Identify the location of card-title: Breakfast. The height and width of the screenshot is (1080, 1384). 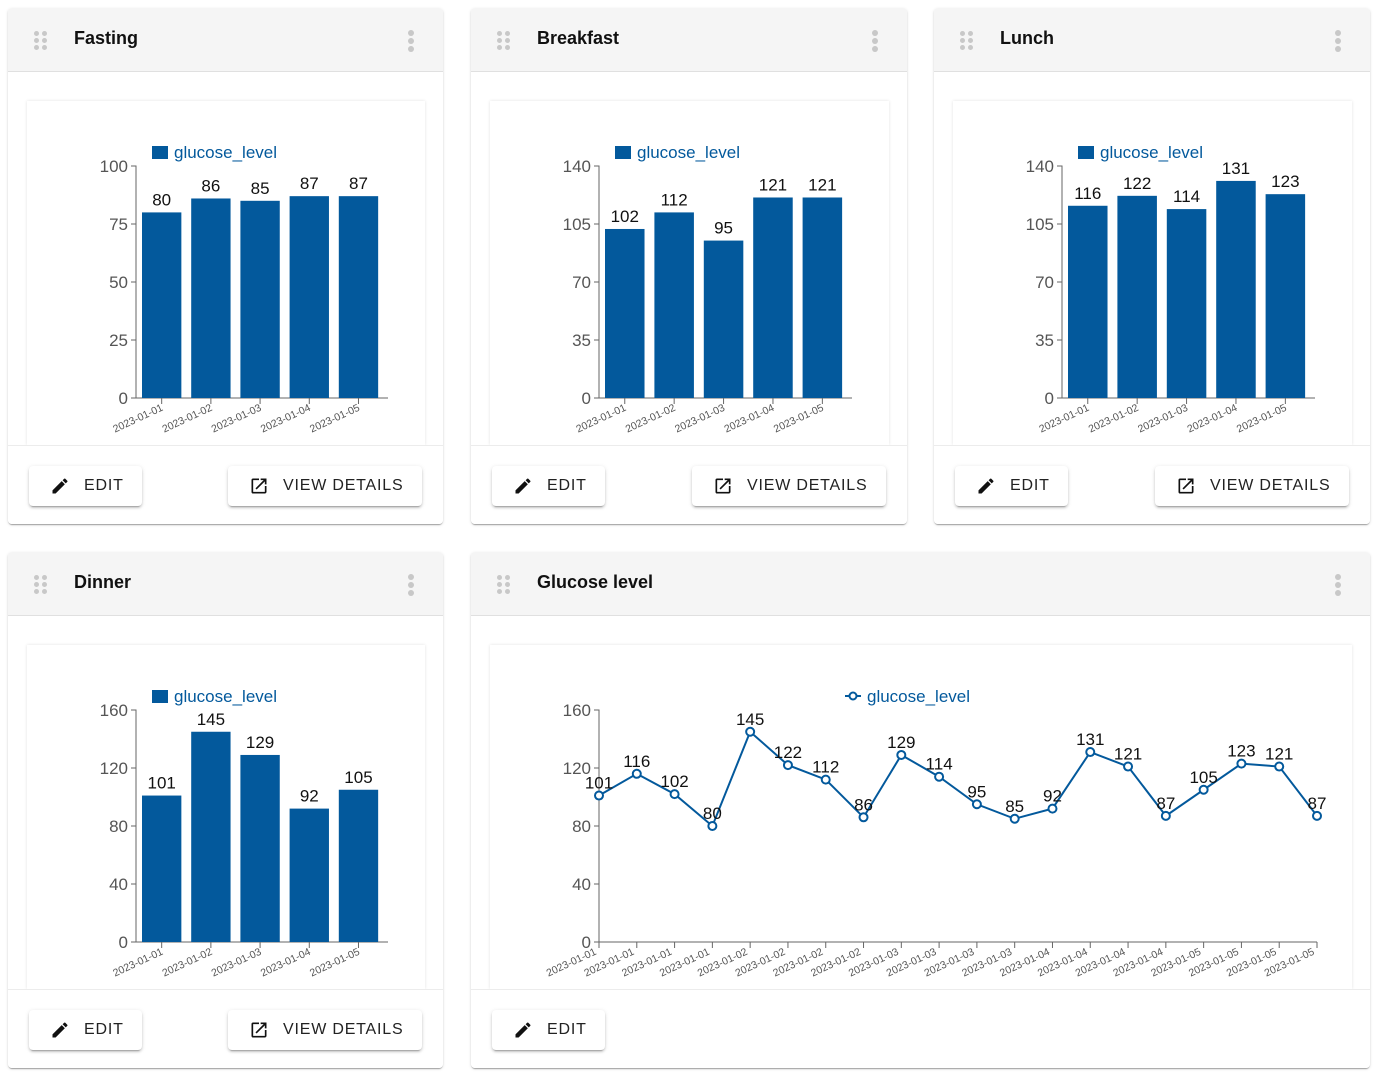
(578, 38).